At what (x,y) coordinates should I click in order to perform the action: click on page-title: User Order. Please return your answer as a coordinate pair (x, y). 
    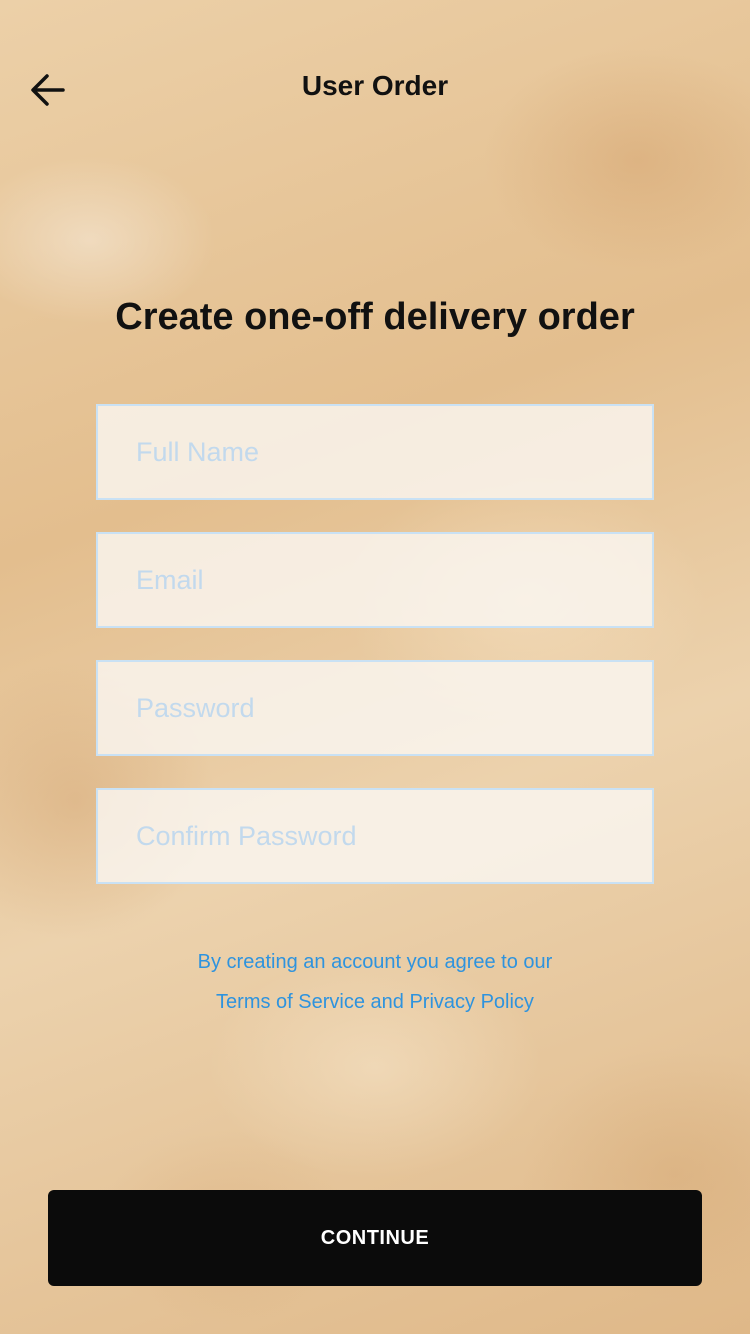
    Looking at the image, I should click on (375, 85).